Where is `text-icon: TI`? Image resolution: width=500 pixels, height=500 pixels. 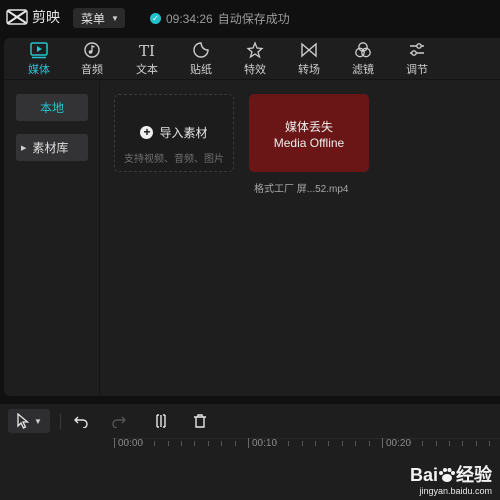
text-icon: TI is located at coordinates (147, 50).